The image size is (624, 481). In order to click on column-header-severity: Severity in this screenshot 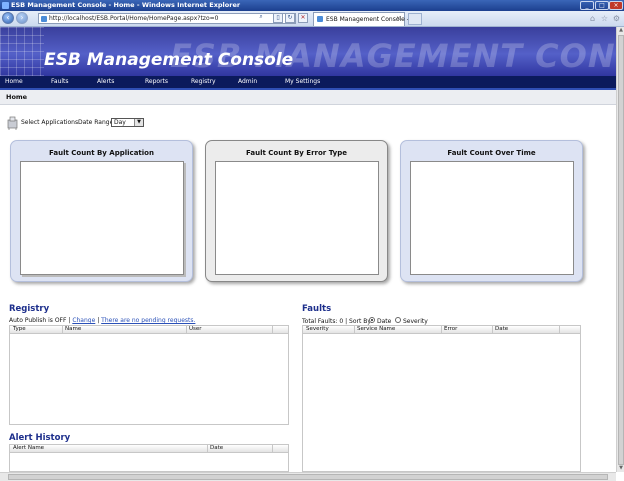, I will do `click(317, 329)`.